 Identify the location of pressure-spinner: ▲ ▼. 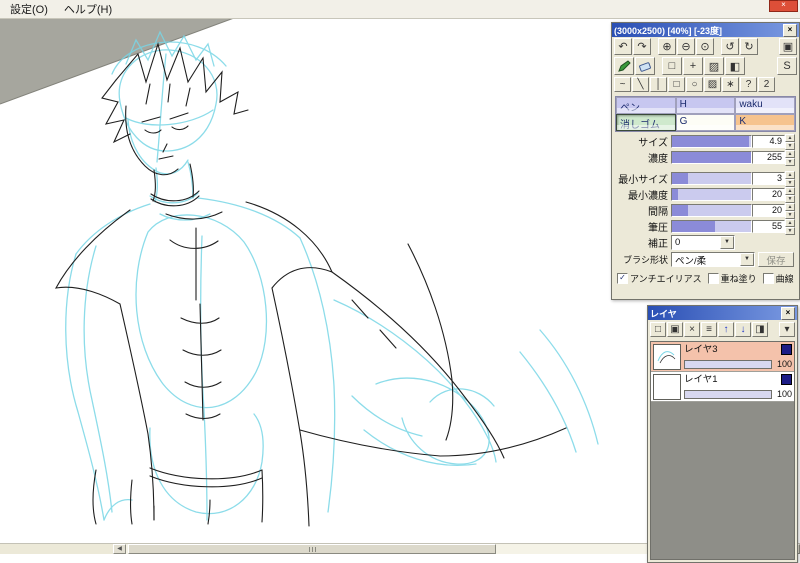
(790, 226).